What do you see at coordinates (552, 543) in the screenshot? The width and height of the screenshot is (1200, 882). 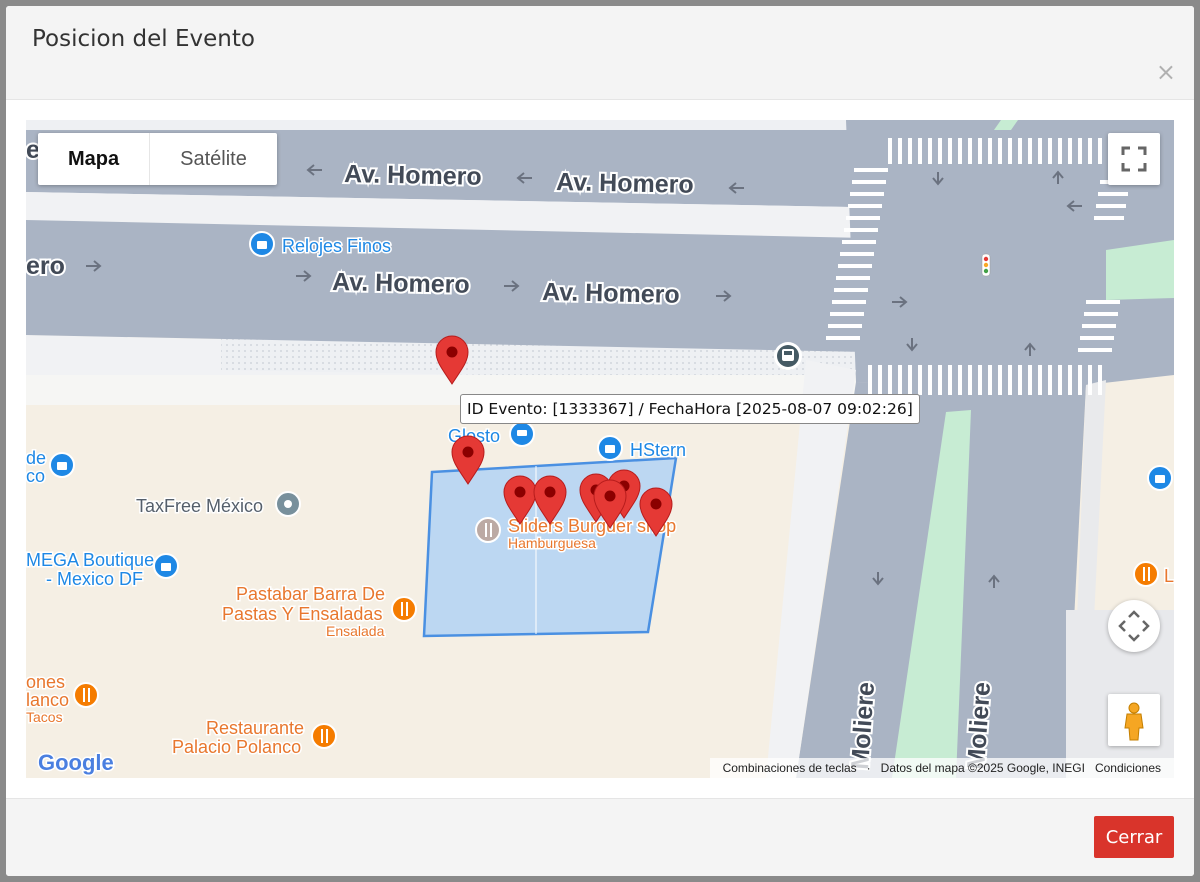 I see `poi-label: Hamburguesa` at bounding box center [552, 543].